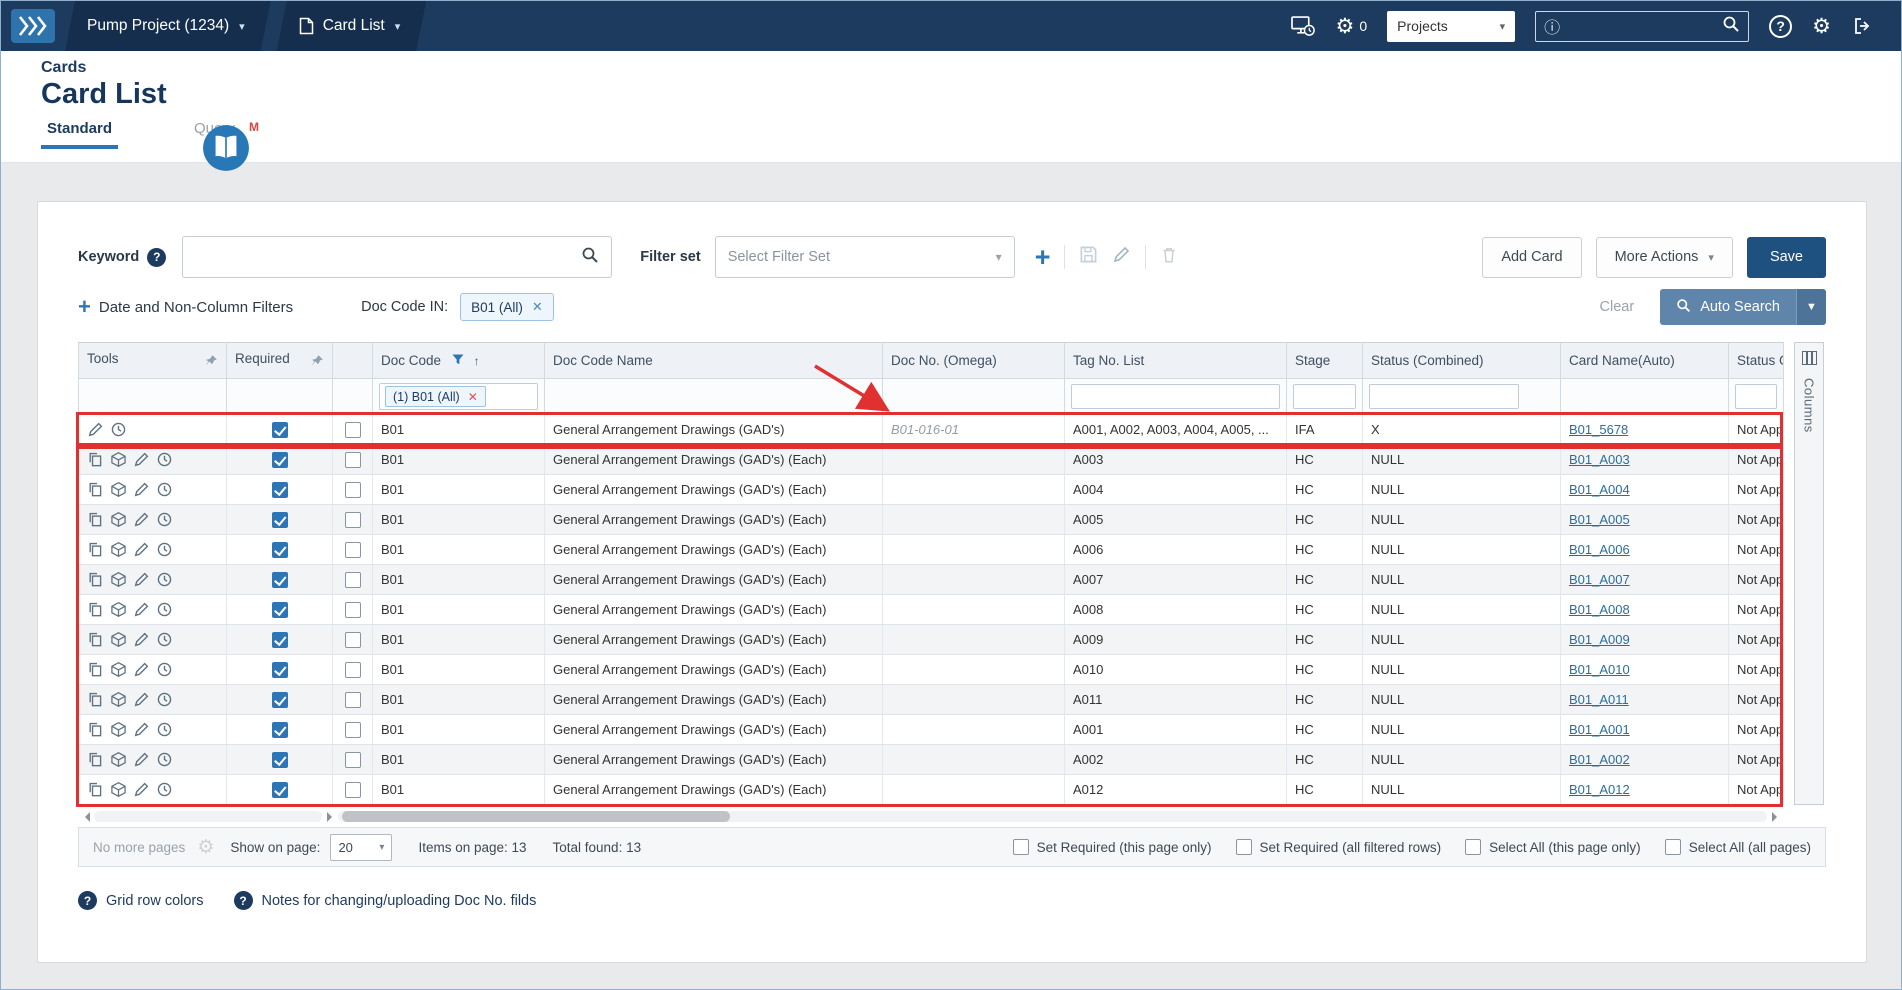  What do you see at coordinates (864, 257) in the screenshot?
I see `filter-set-select: Select Filter Set ▾` at bounding box center [864, 257].